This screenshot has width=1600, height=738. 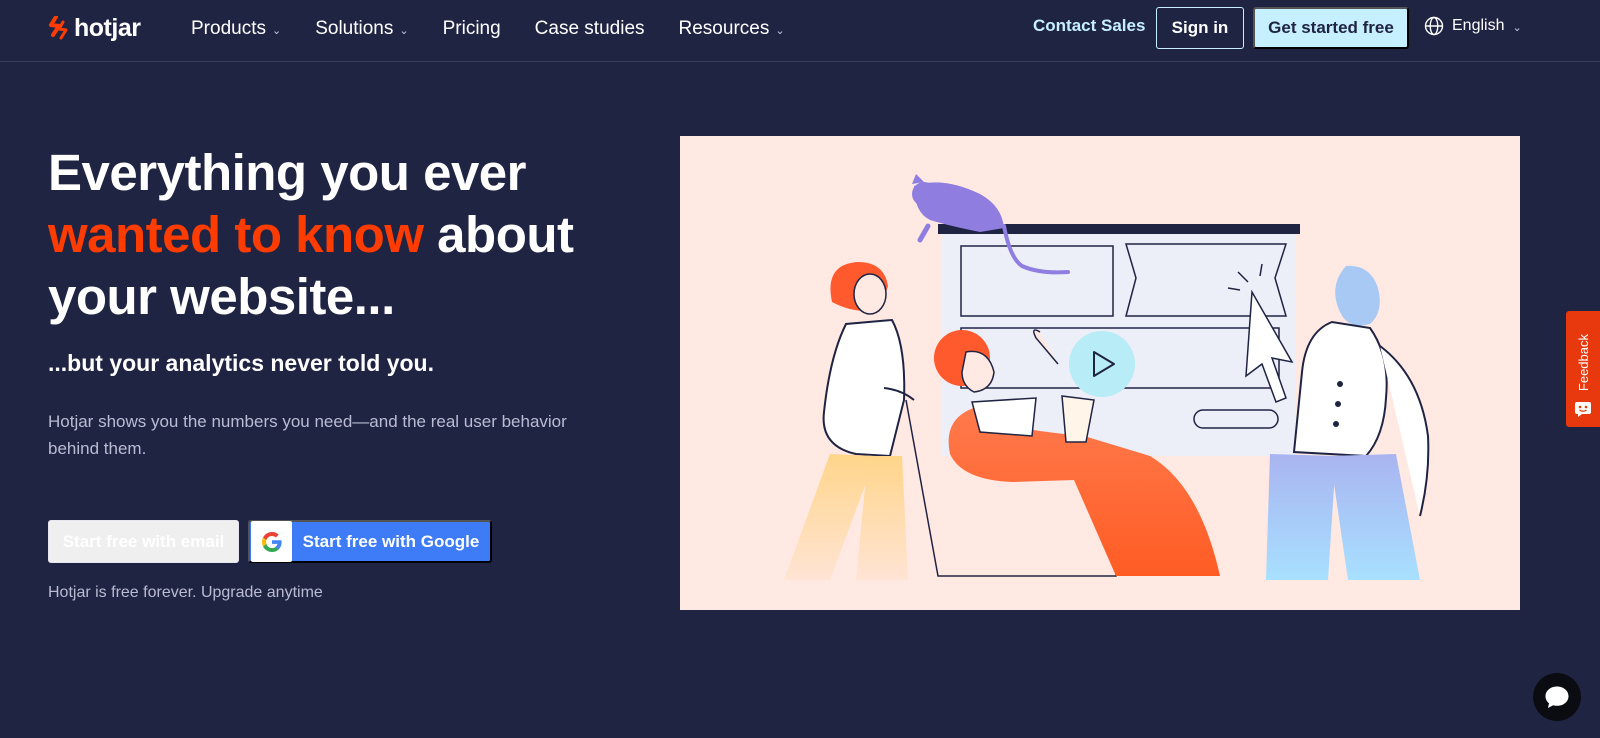 What do you see at coordinates (58, 28) in the screenshot?
I see `hotjar-flame-icon` at bounding box center [58, 28].